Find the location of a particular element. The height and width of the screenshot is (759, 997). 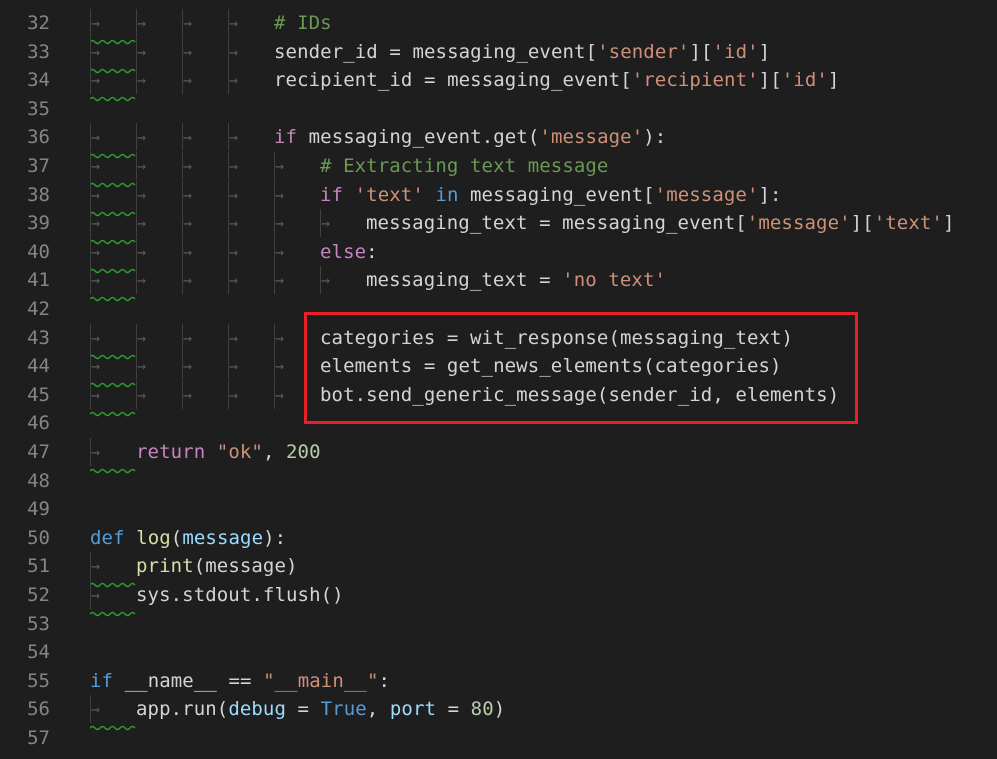

code-token: def is located at coordinates (107, 537).